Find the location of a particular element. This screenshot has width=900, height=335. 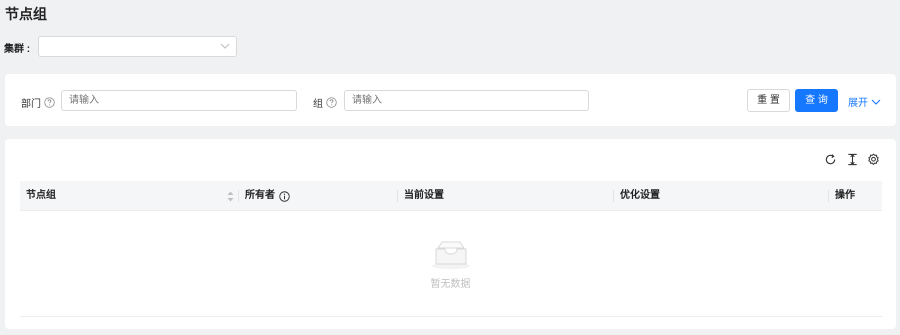

table-divider is located at coordinates (451, 316).